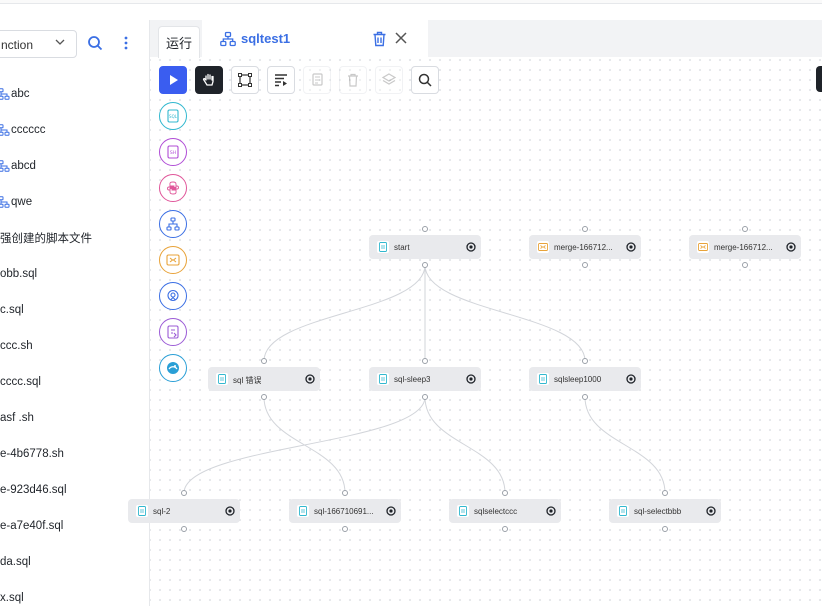 The image size is (822, 606). I want to click on file-item: c.sql, so click(12, 310).